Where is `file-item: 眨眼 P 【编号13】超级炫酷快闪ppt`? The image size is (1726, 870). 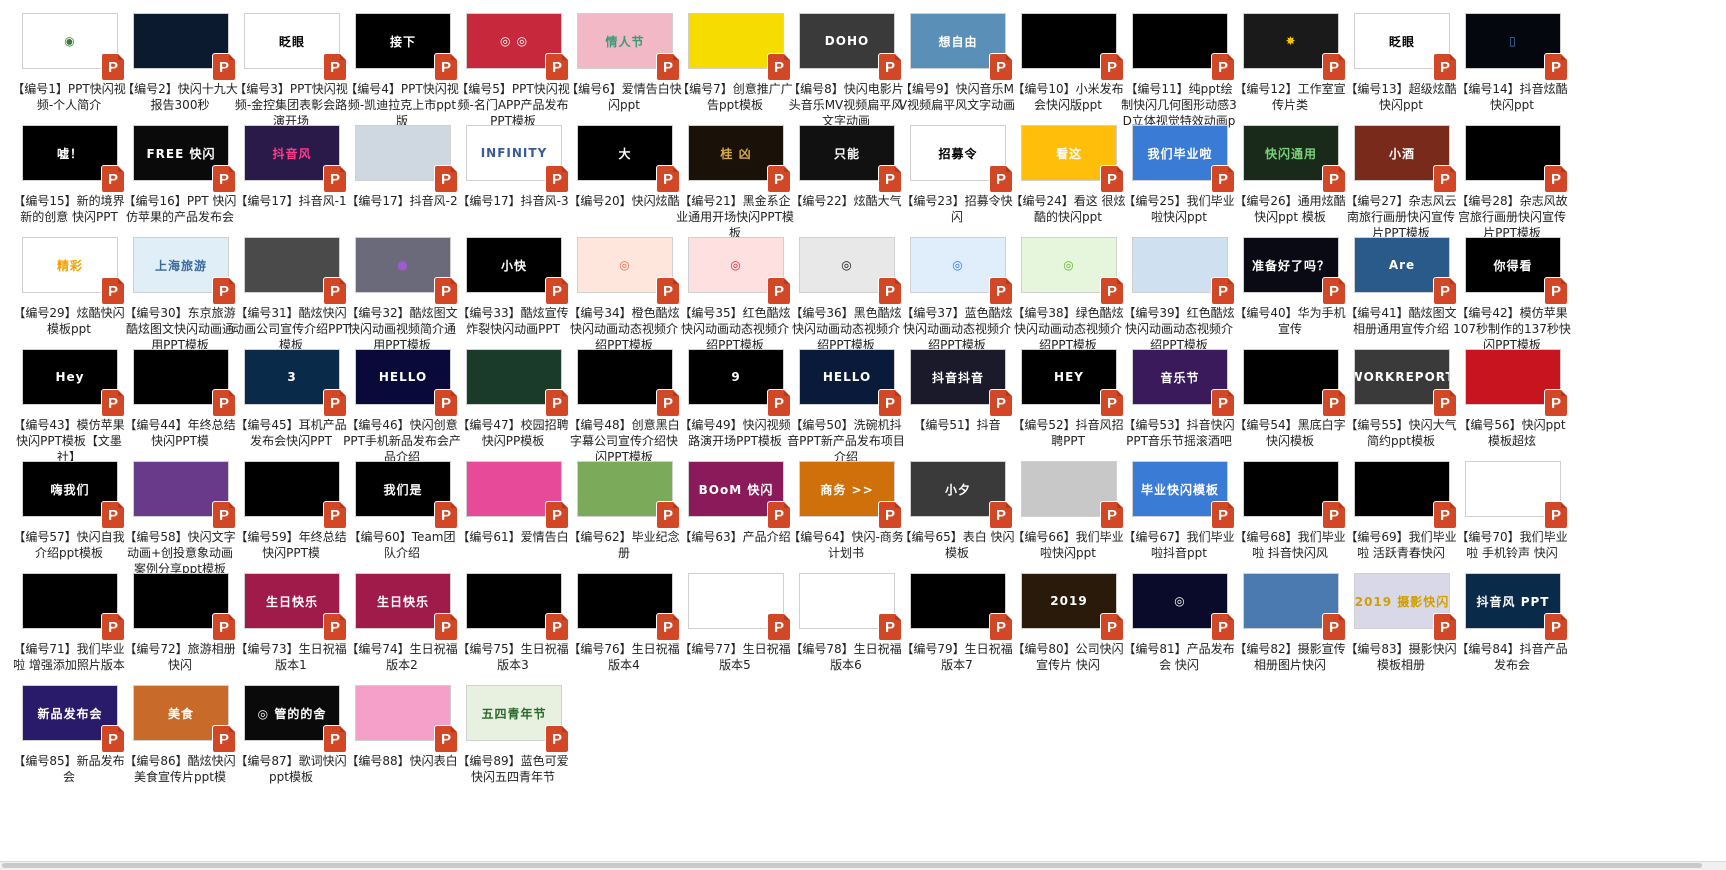
file-item: 眨眼 P 【编号13】超级炫酷快闪ppt is located at coordinates (1401, 73).